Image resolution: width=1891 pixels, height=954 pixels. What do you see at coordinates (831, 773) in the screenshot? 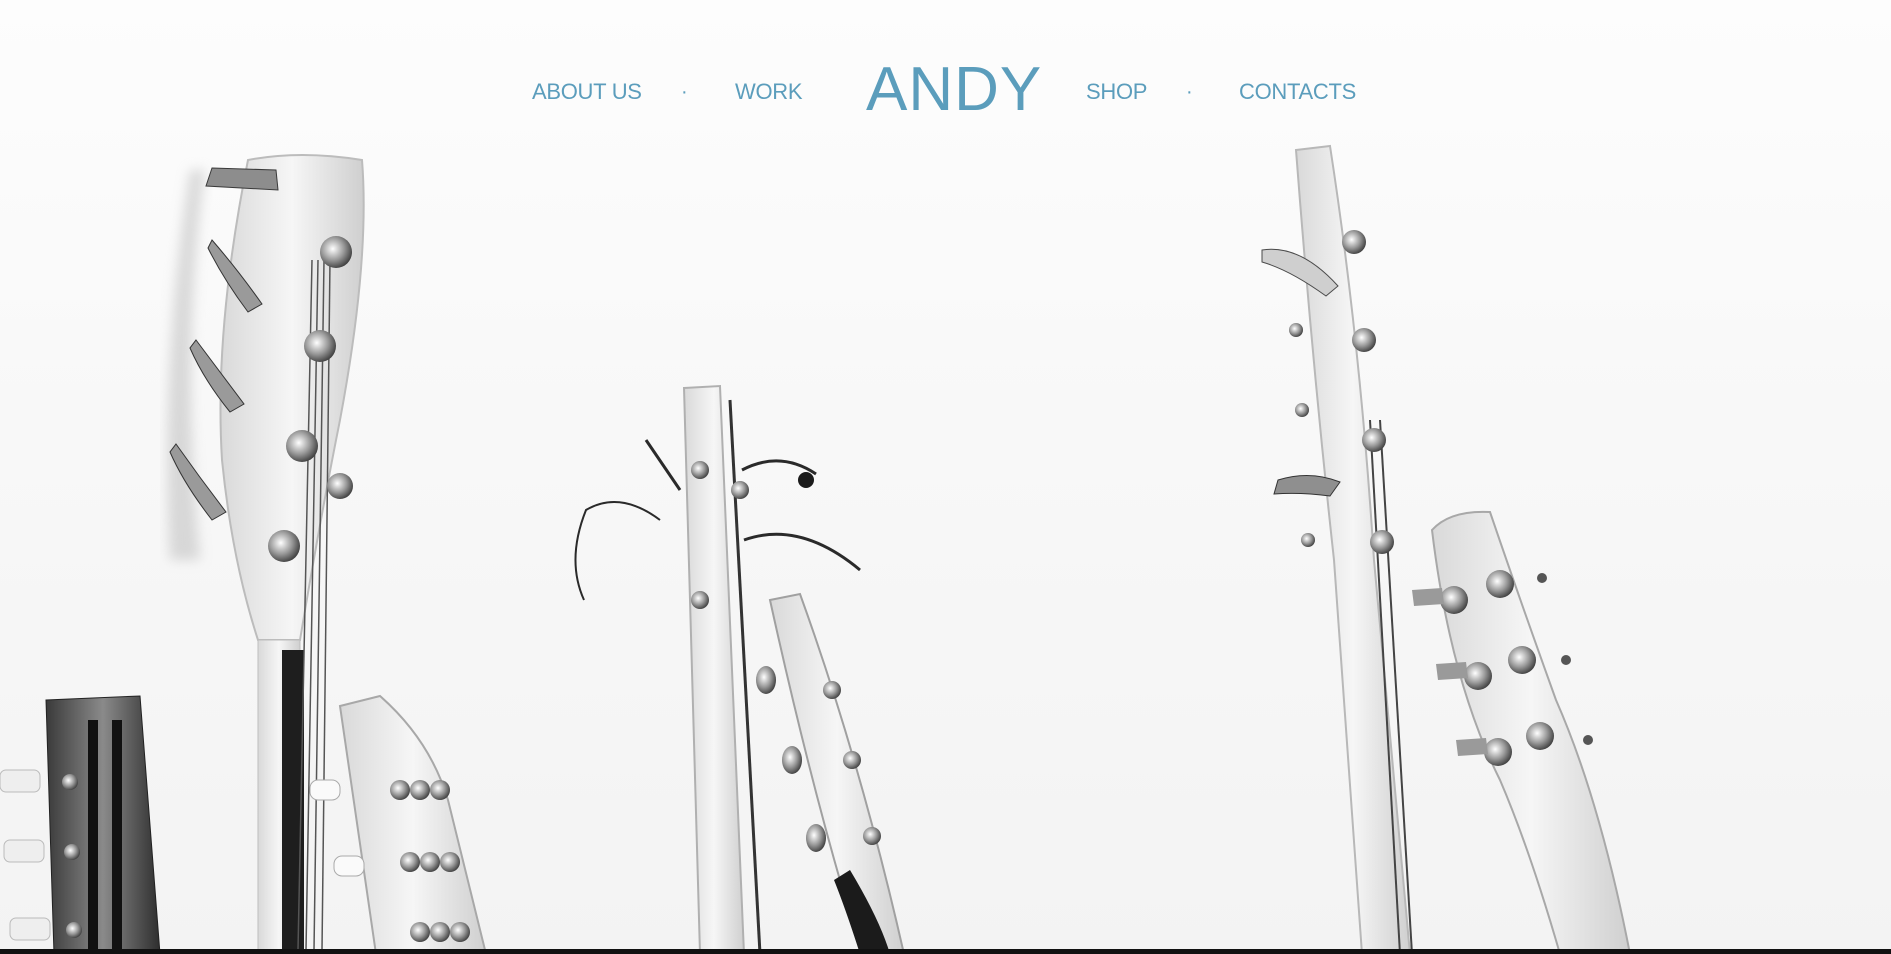
I see `guitar-center-right` at bounding box center [831, 773].